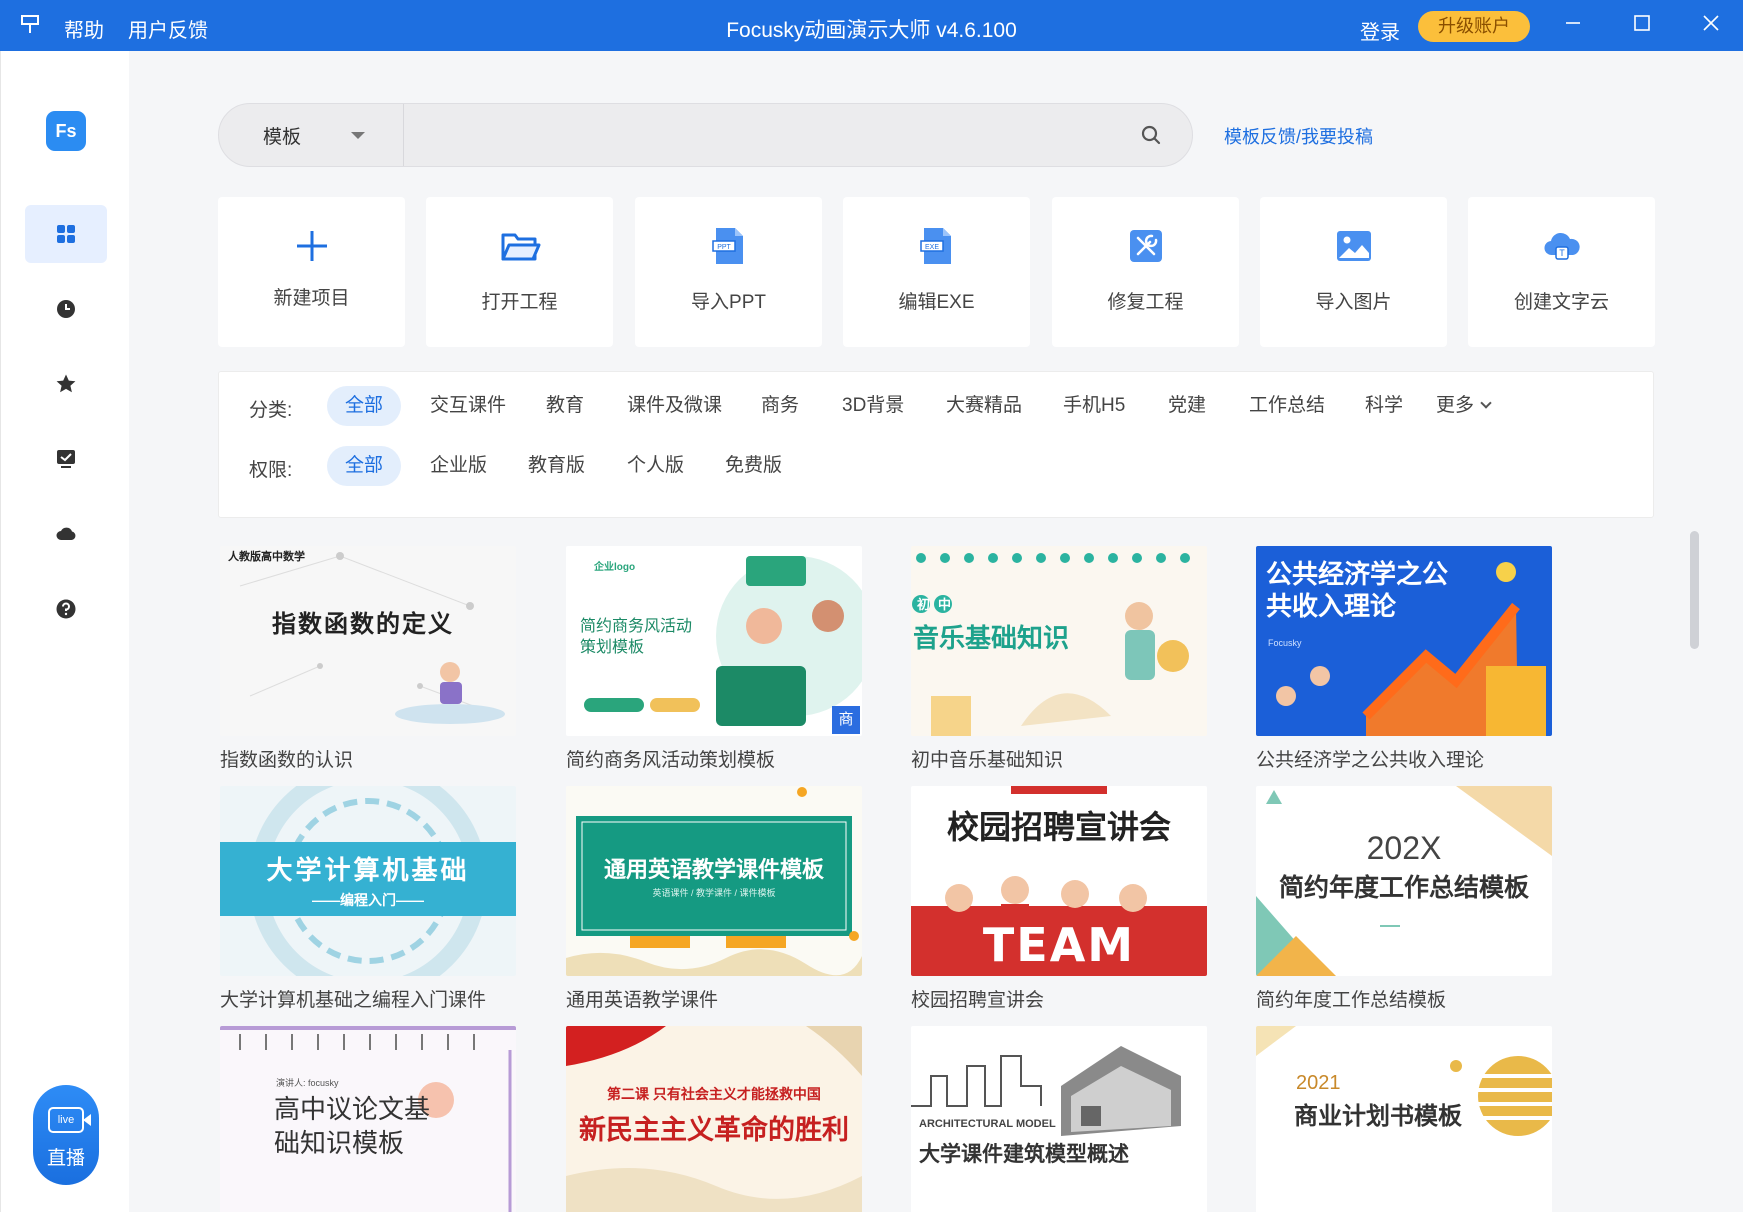 This screenshot has height=1212, width=1743. I want to click on sidebar-item-presentation, so click(66, 459).